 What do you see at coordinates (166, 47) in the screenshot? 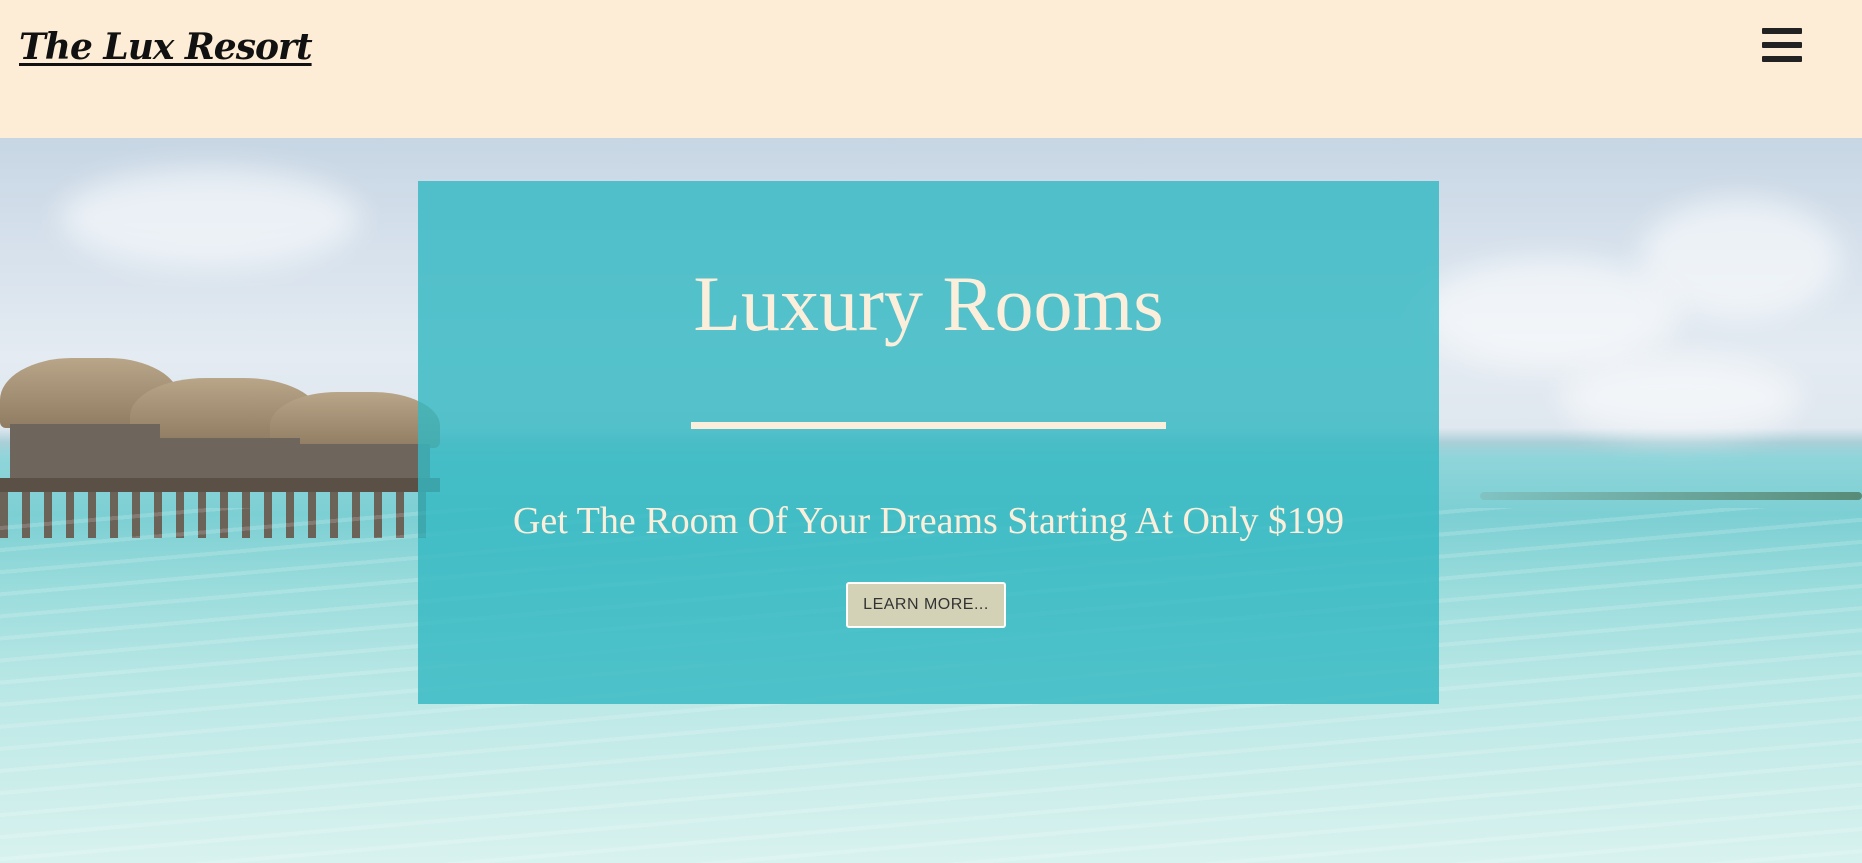
I see `site-logo-link: The Lux Resort` at bounding box center [166, 47].